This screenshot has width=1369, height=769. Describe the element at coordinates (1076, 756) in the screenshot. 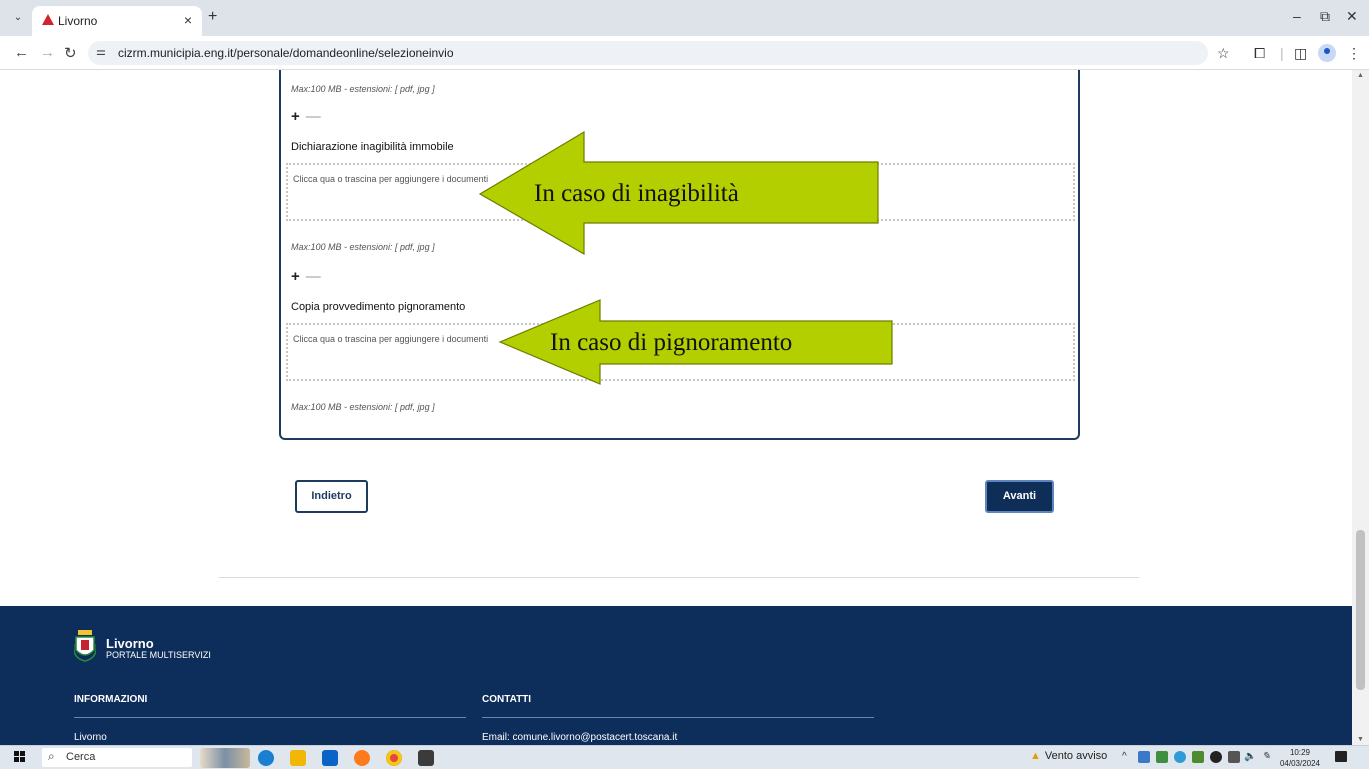

I see `weather-text: Vento avviso` at that location.